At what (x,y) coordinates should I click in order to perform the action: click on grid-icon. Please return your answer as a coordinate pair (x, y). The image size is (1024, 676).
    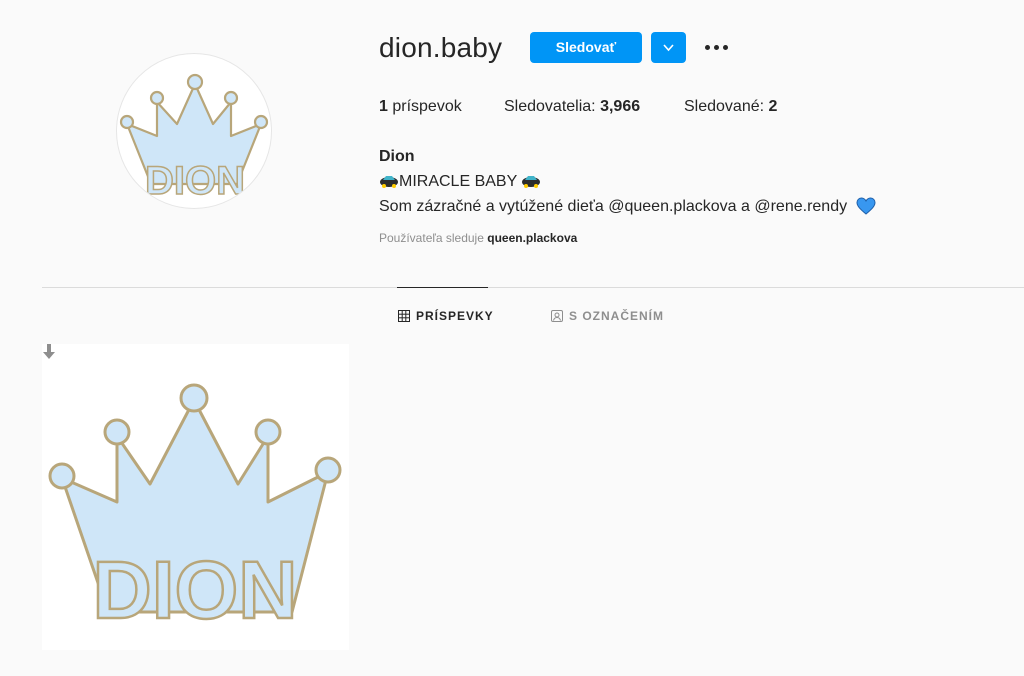
    Looking at the image, I should click on (404, 316).